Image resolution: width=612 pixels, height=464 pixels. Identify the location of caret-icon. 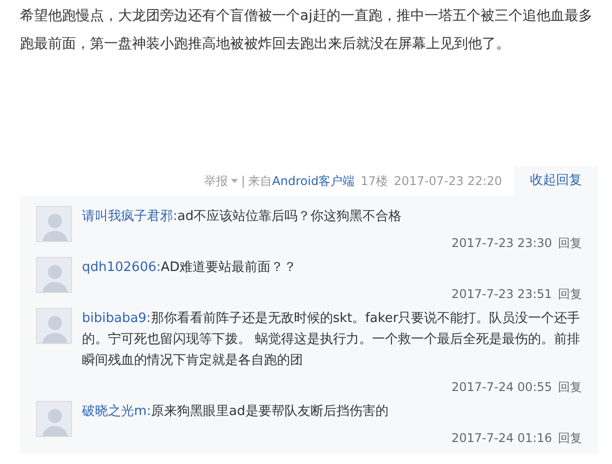
(234, 181).